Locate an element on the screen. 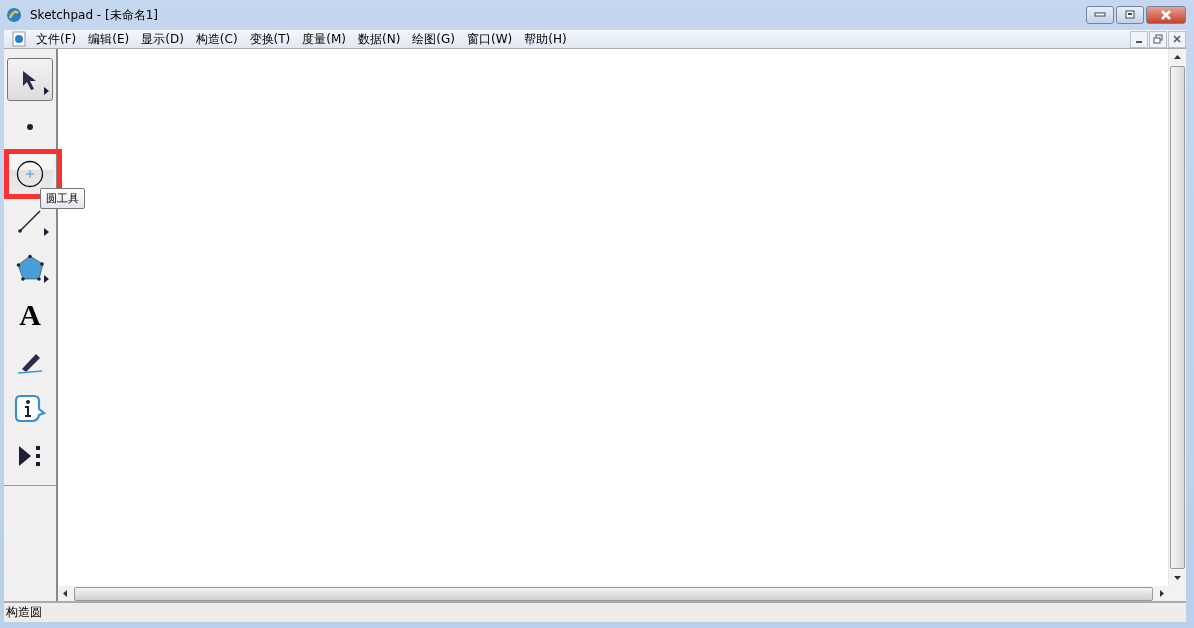 The image size is (1194, 628). menu-item: 数据(N) is located at coordinates (379, 39).